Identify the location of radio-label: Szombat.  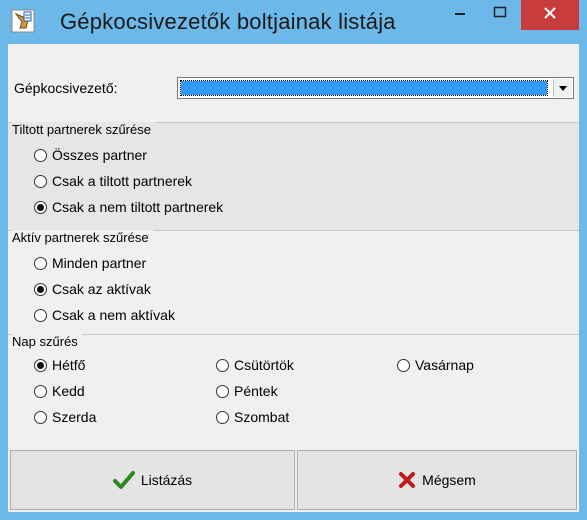
(262, 417).